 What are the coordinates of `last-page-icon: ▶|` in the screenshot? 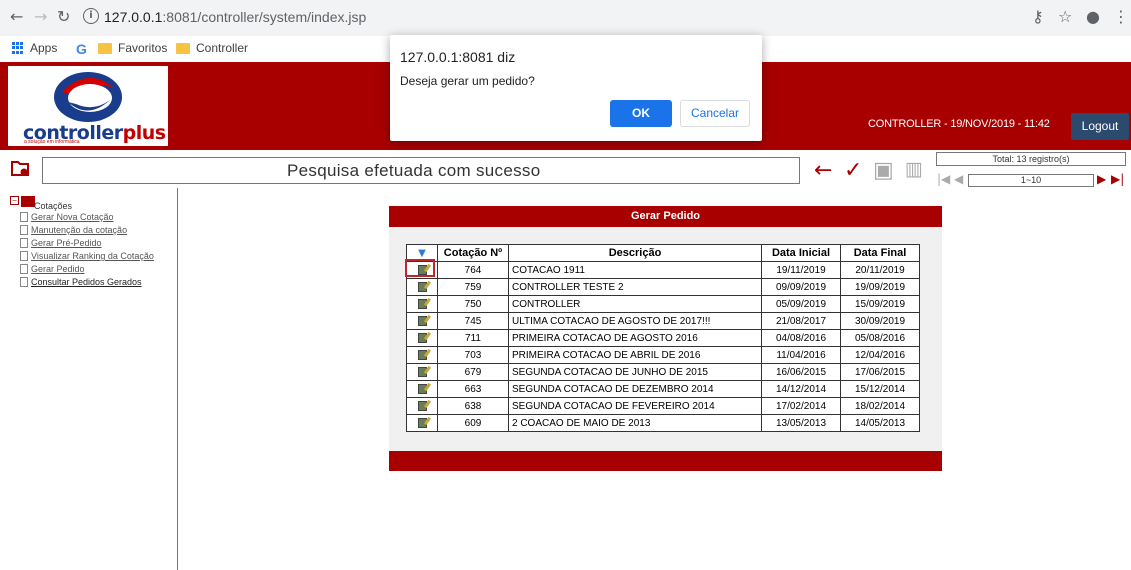 It's located at (1117, 179).